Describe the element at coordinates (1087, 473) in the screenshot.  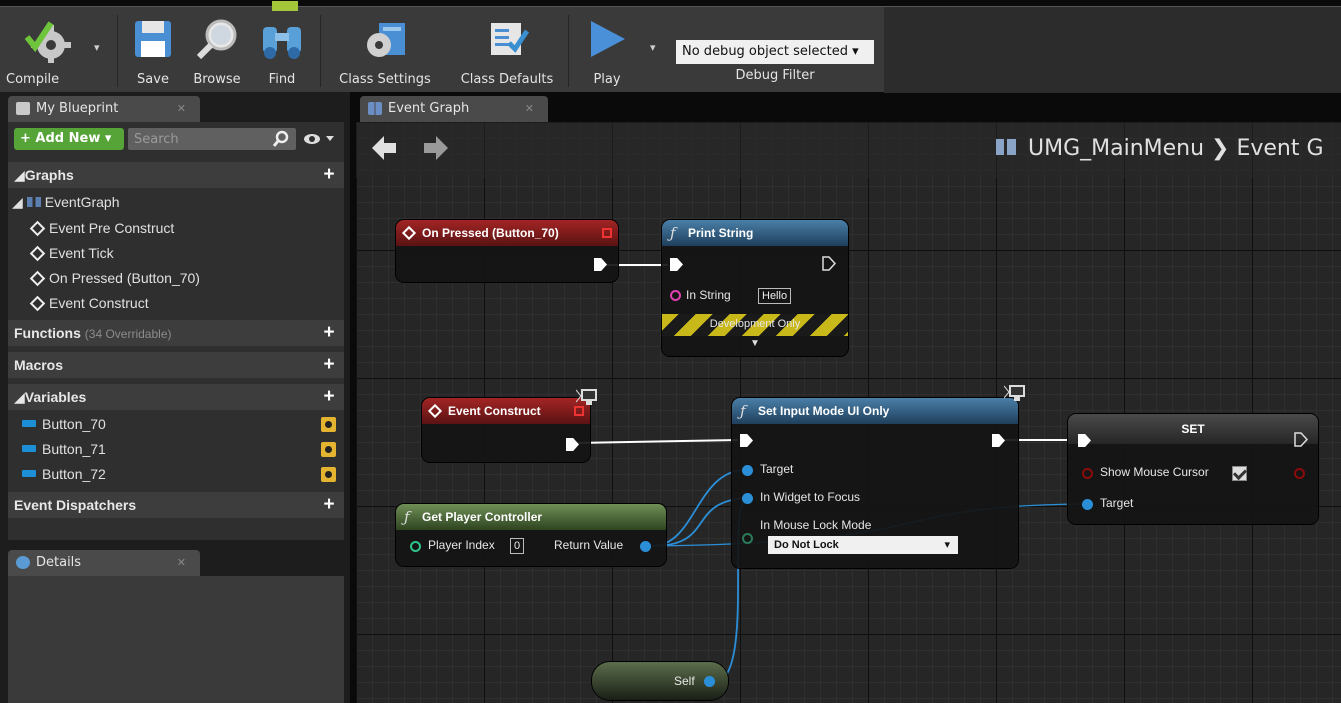
I see `bool-input-pin` at that location.